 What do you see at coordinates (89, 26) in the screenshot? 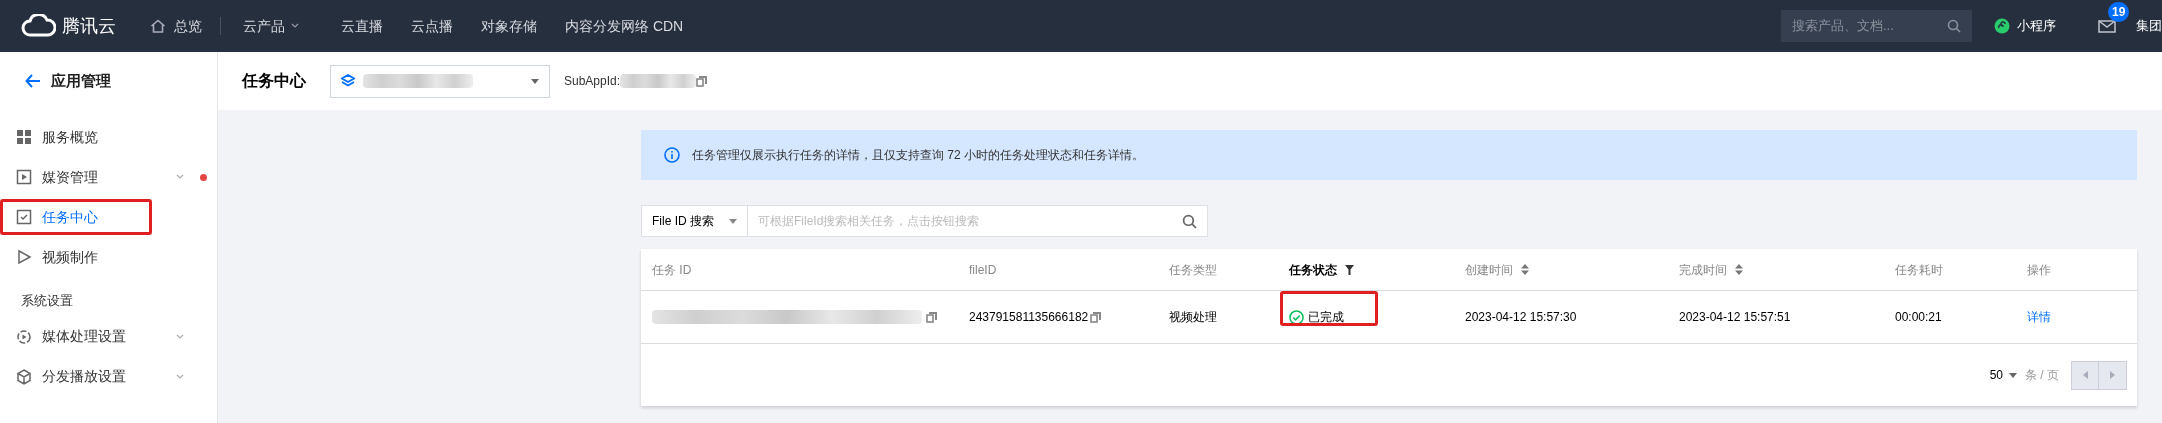
I see `logo-text: 腾讯云` at bounding box center [89, 26].